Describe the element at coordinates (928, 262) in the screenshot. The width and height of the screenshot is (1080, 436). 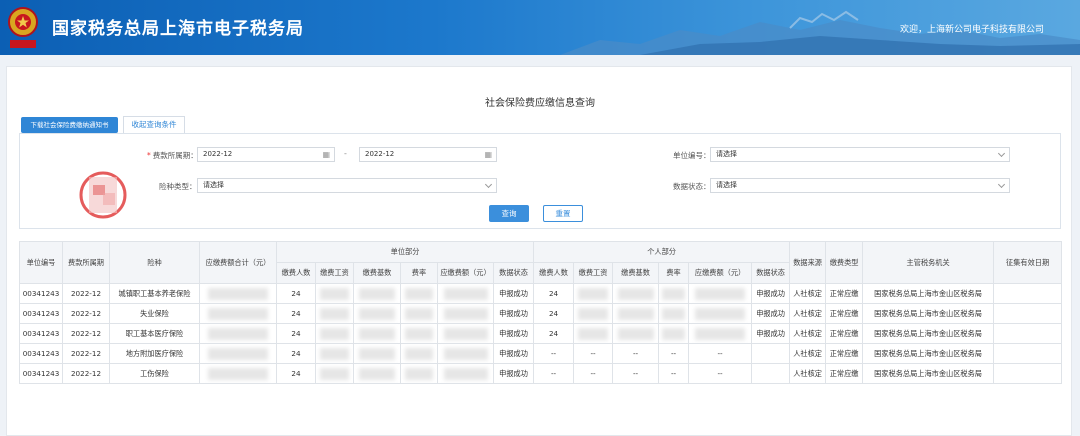
I see `col-tax-office: 主管税务机关` at that location.